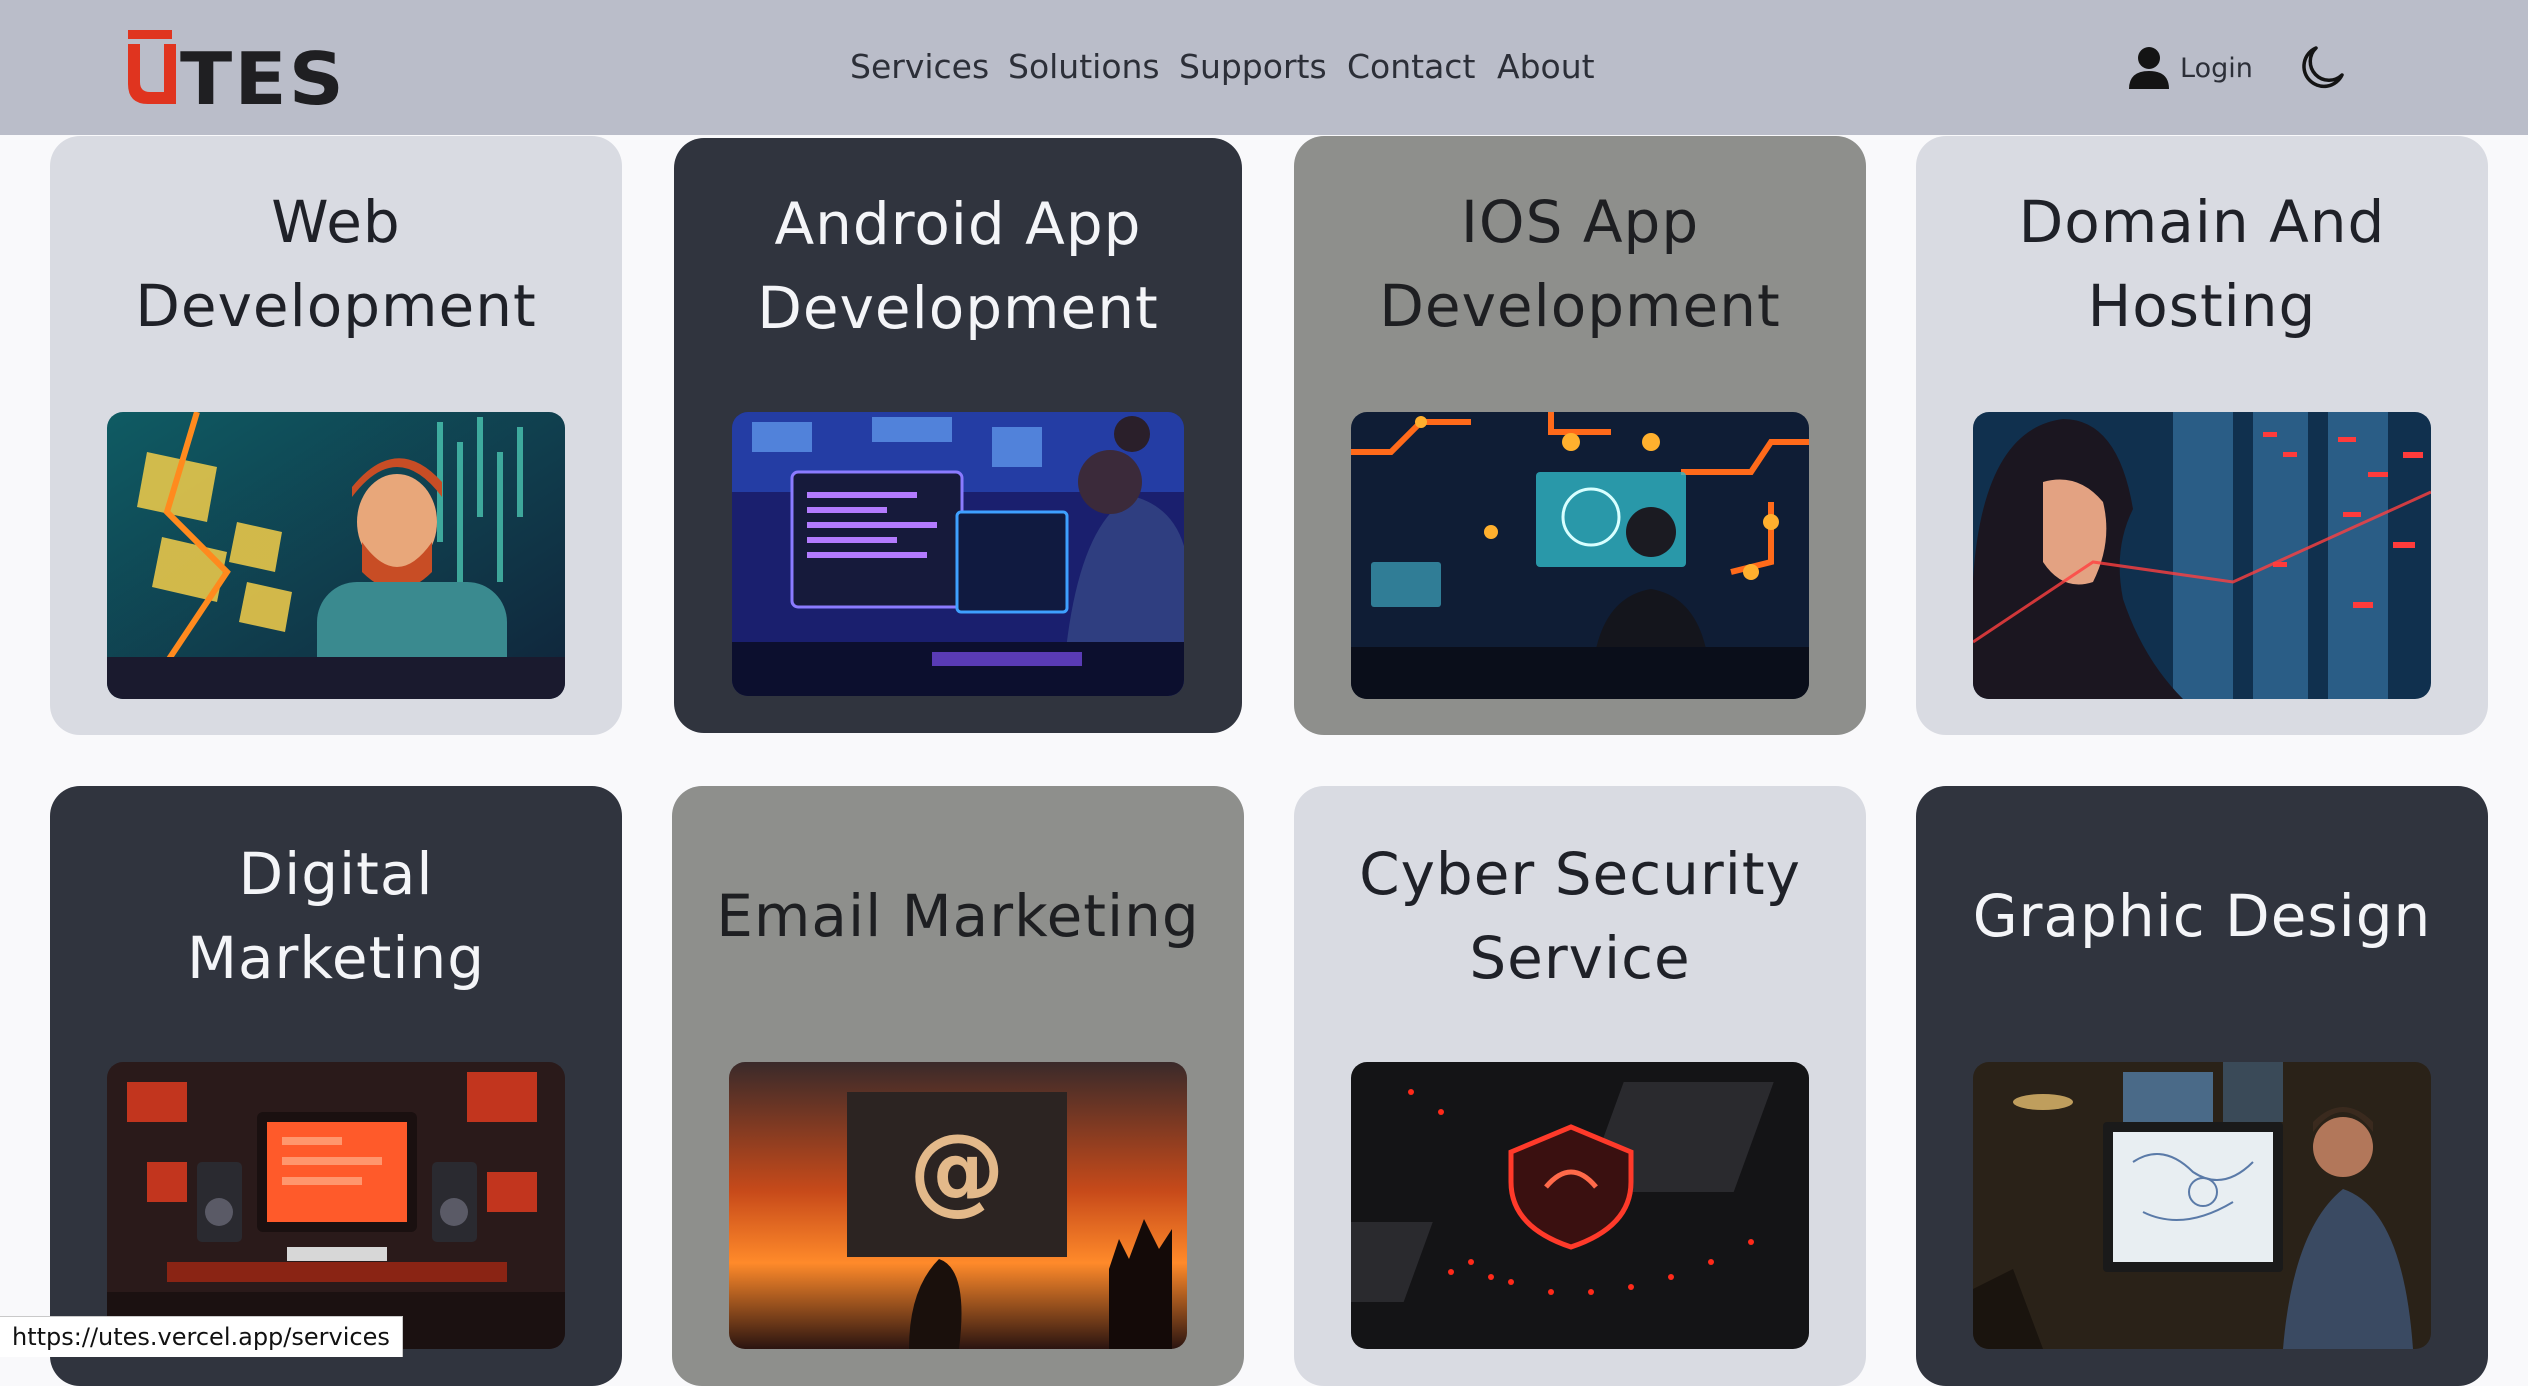 This screenshot has height=1386, width=2528. What do you see at coordinates (336, 264) in the screenshot?
I see `card-title: Web Development` at bounding box center [336, 264].